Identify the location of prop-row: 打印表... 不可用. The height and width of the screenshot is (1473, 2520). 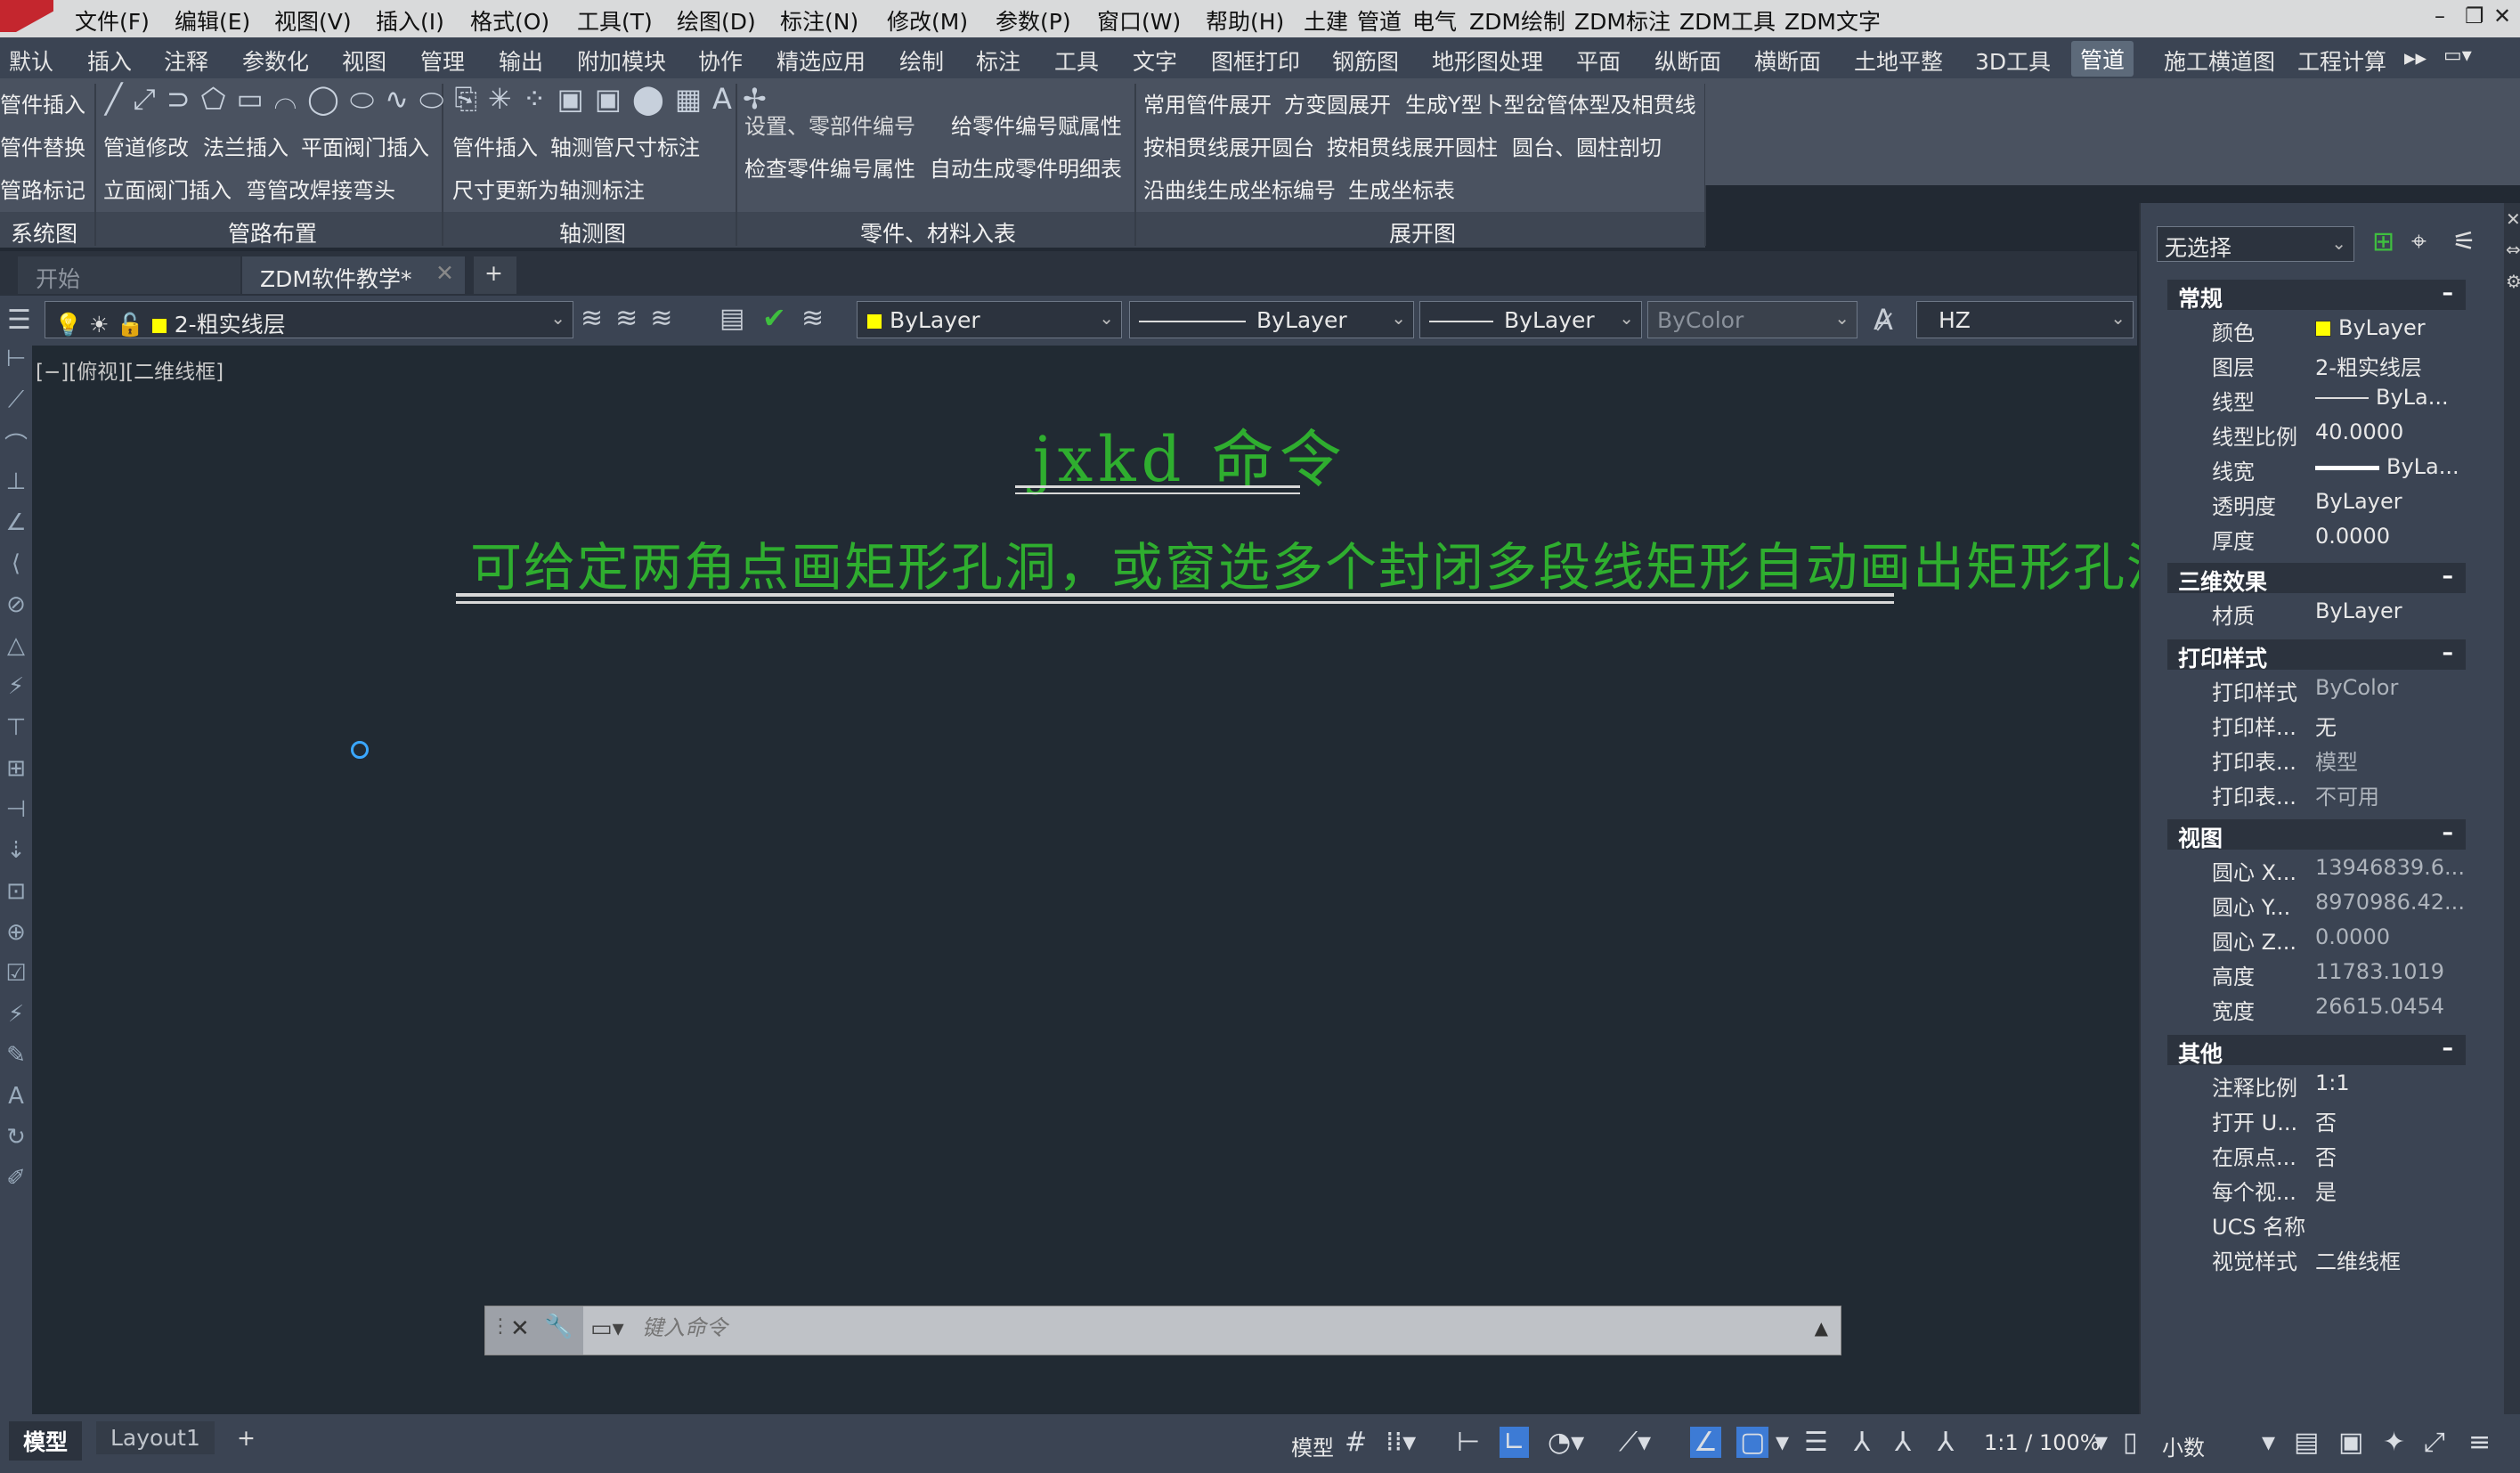
(2316, 793).